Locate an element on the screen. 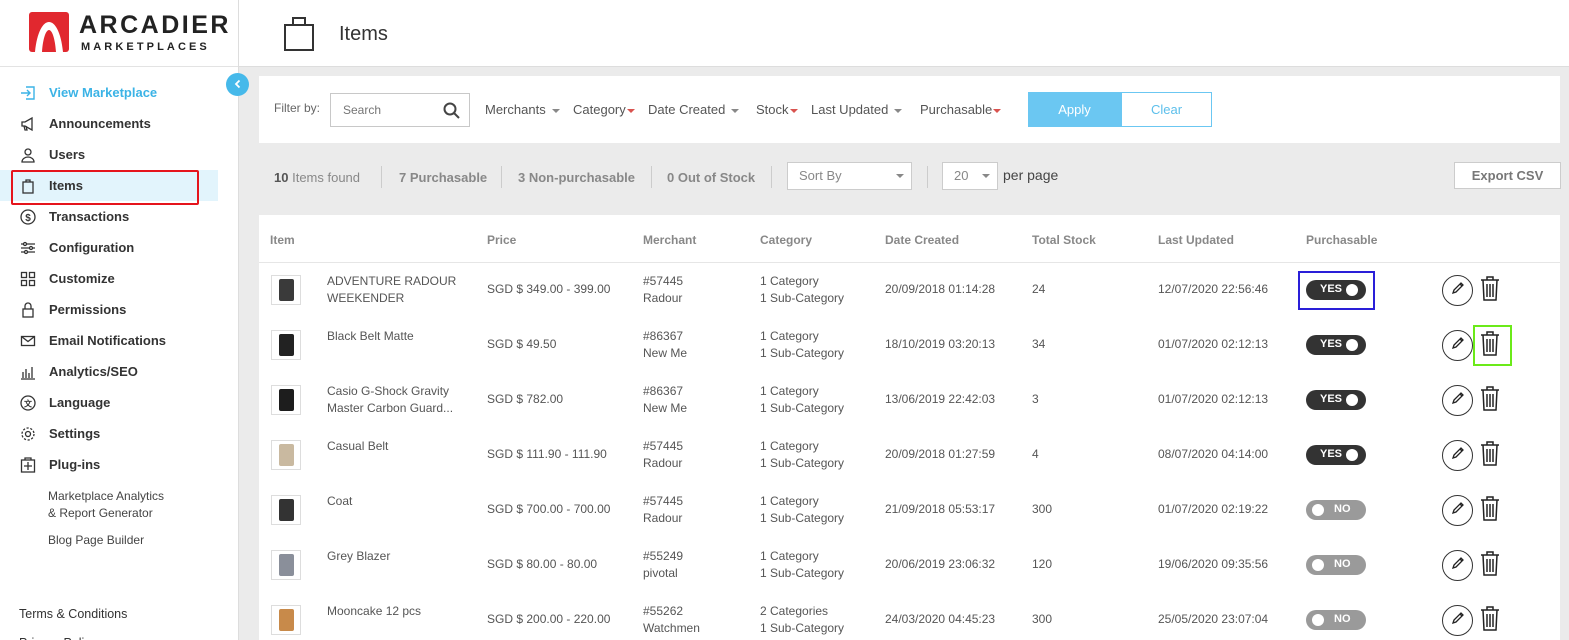 This screenshot has width=1569, height=640. col-item: Item is located at coordinates (282, 240).